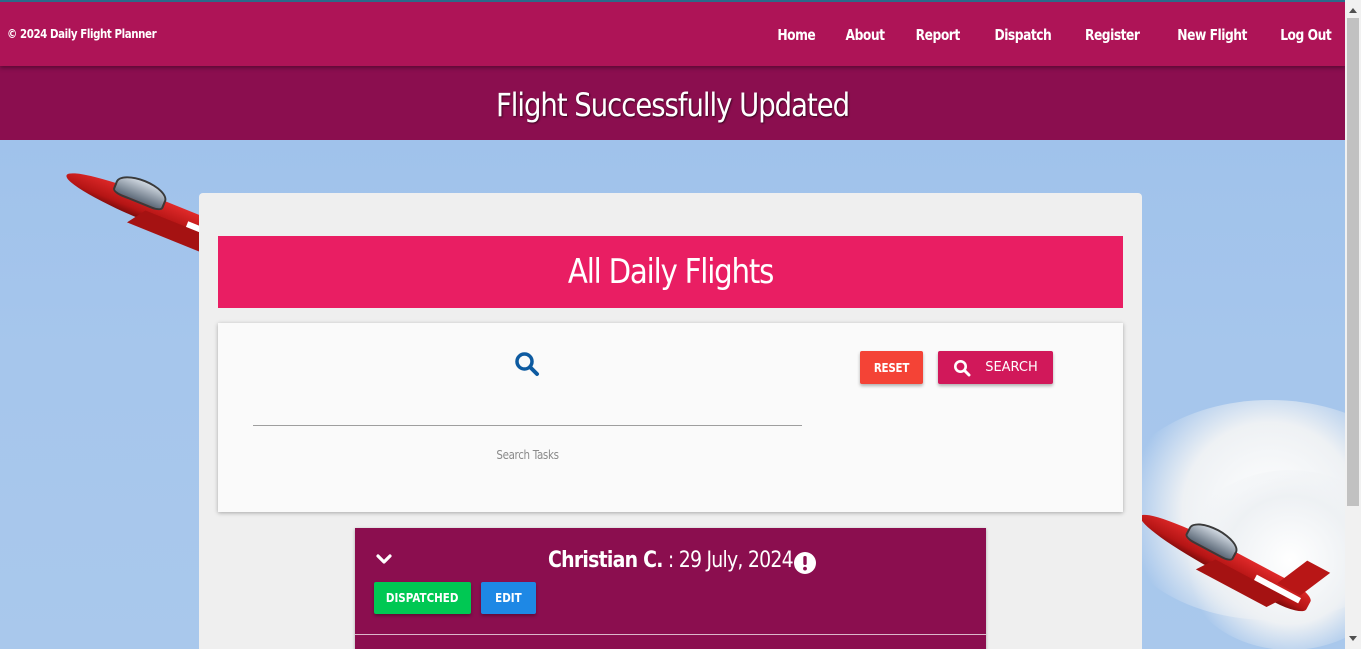 The height and width of the screenshot is (649, 1361). What do you see at coordinates (1306, 35) in the screenshot?
I see `nav-log-out: Log Out` at bounding box center [1306, 35].